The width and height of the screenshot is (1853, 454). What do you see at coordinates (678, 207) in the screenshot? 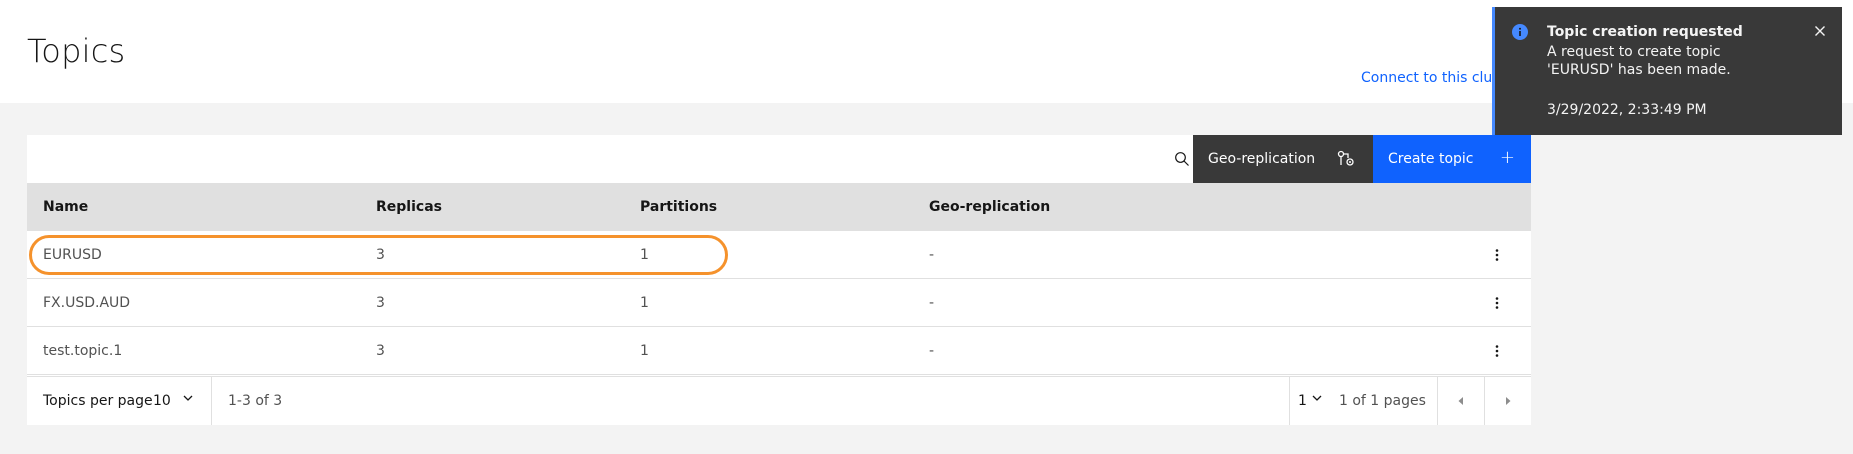
I see `column-header-partitions: Partitions` at bounding box center [678, 207].